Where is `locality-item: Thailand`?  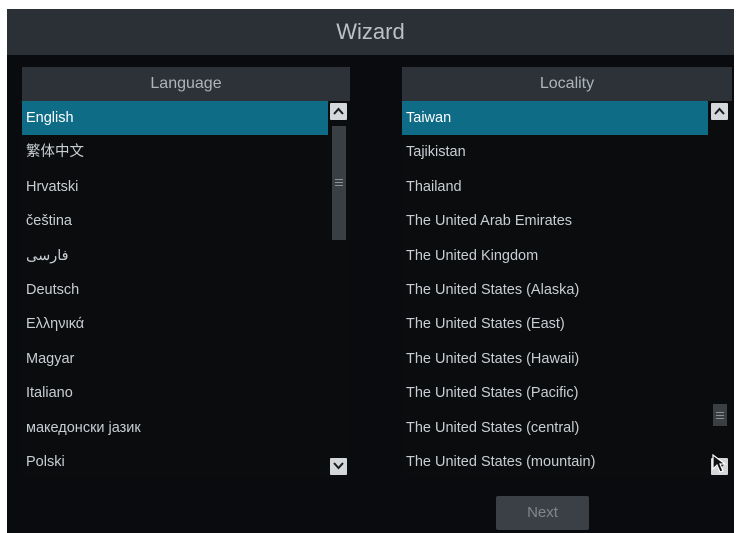 locality-item: Thailand is located at coordinates (555, 187).